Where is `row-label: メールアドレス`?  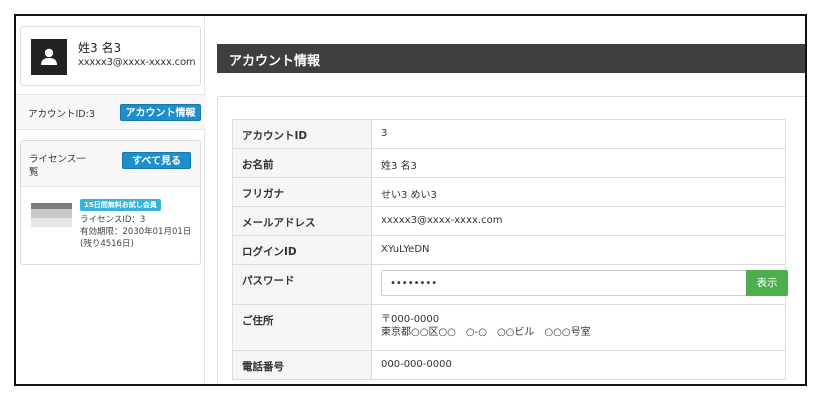
row-label: メールアドレス is located at coordinates (302, 221).